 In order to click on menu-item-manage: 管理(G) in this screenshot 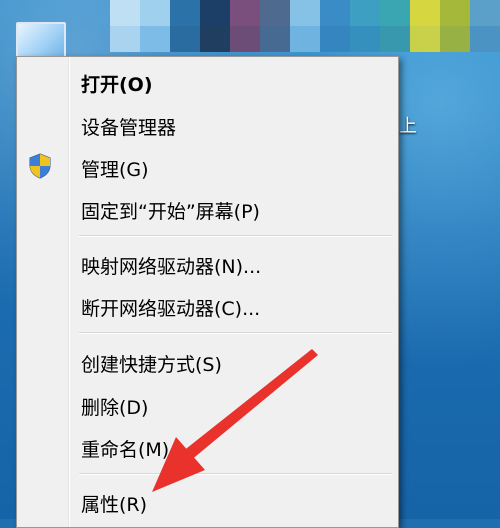, I will do `click(207, 166)`.